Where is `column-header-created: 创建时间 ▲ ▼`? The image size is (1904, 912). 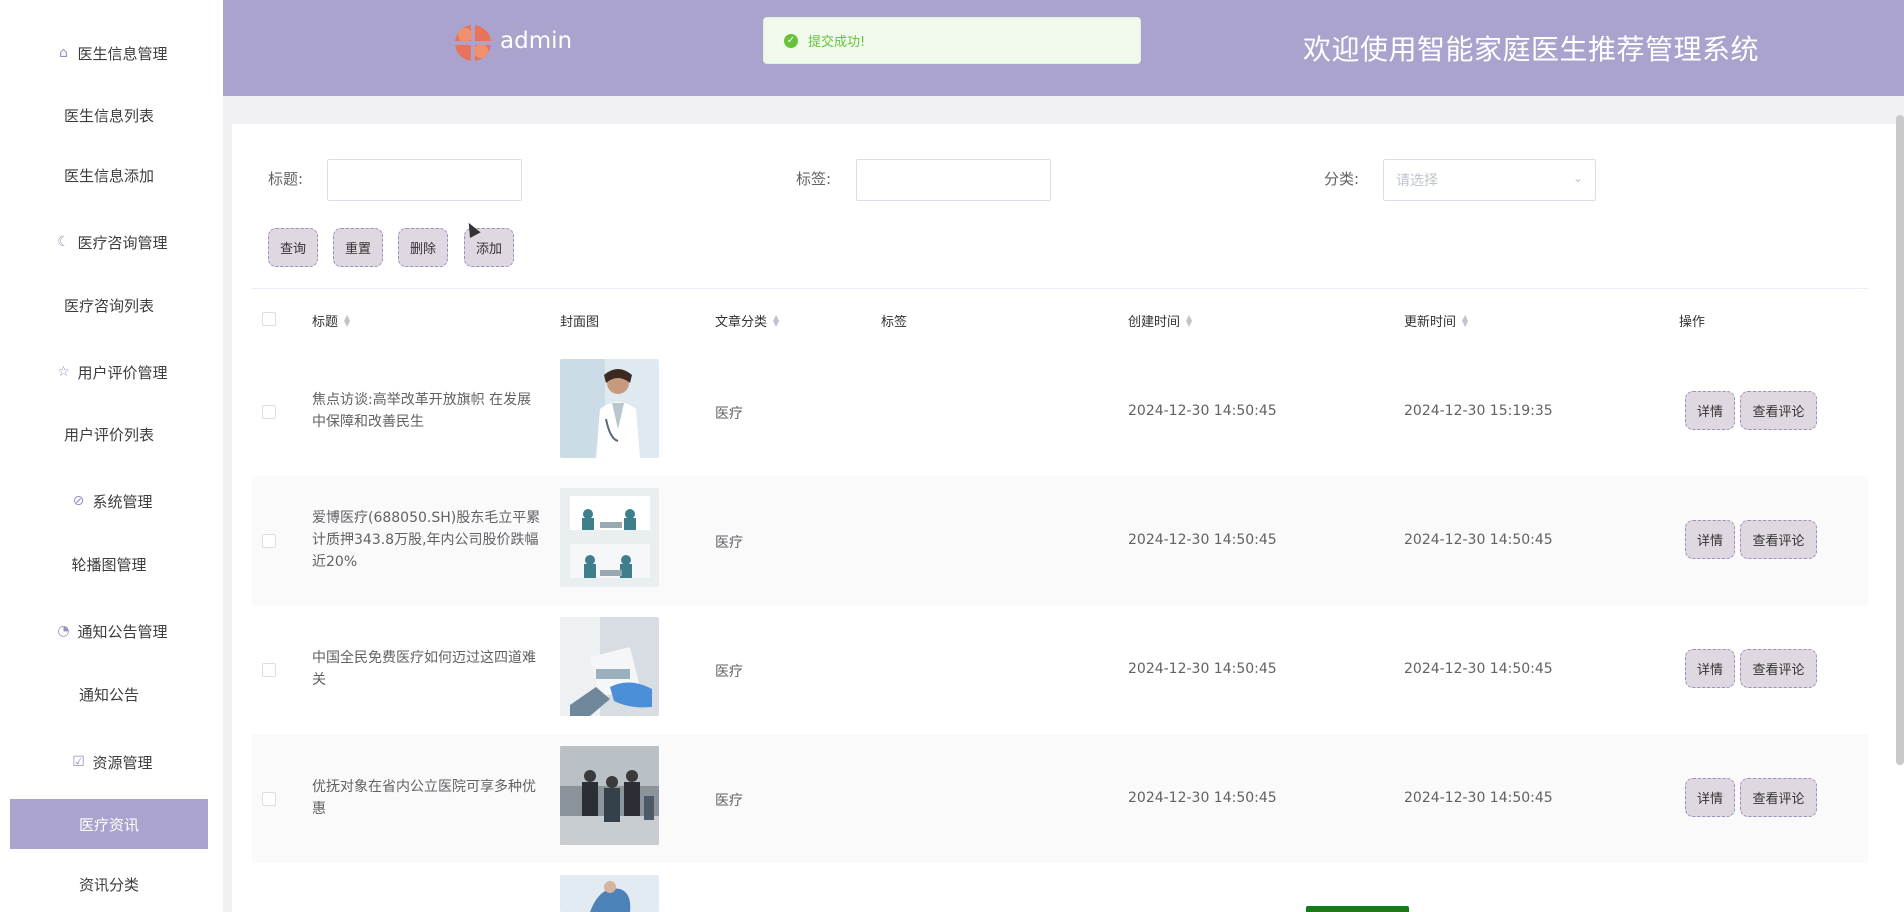
column-header-created: 创建时间 ▲ ▼ is located at coordinates (1160, 320).